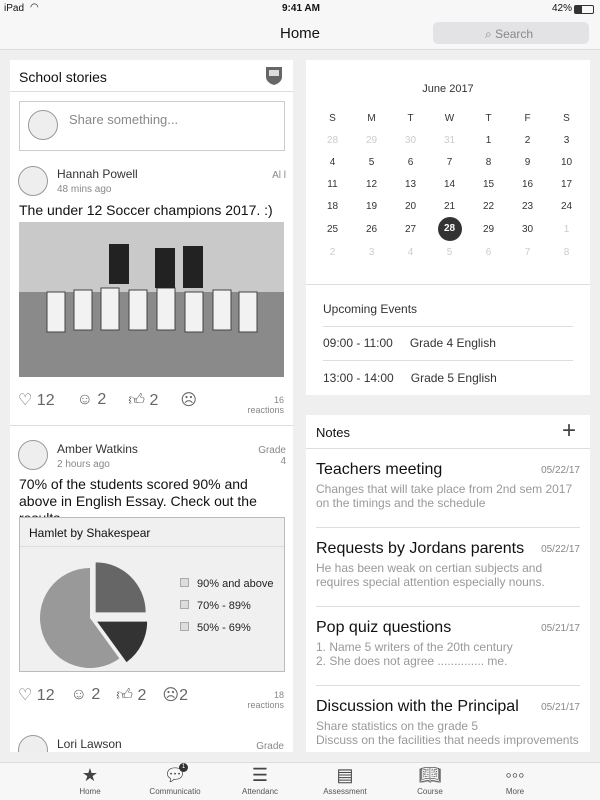  I want to click on note-title: Pop quiz questions, so click(384, 627).